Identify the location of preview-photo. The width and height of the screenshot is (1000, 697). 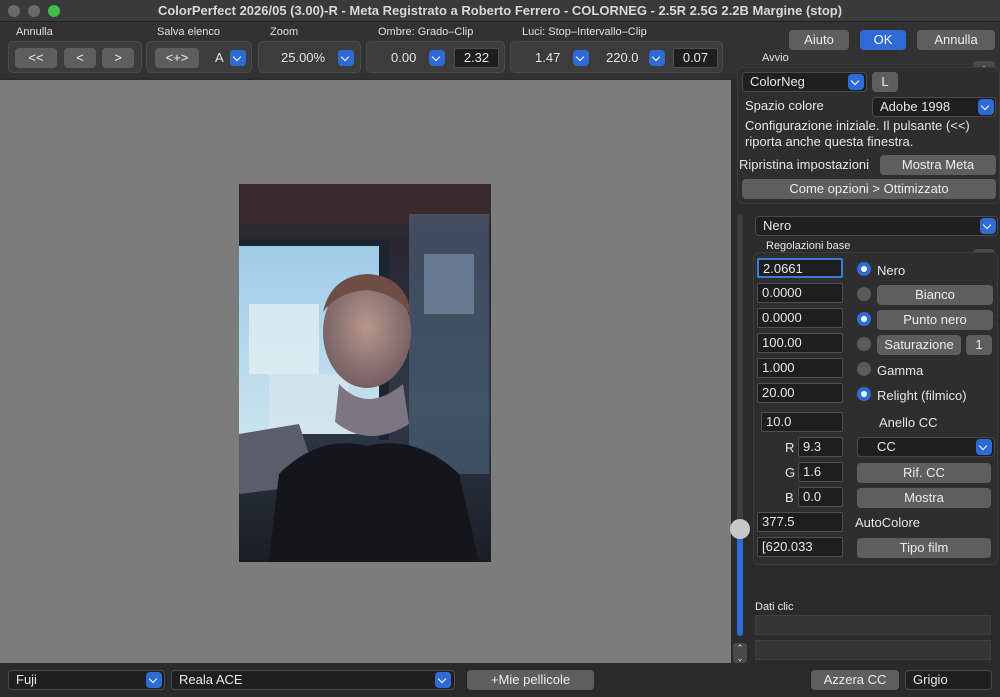
(365, 373).